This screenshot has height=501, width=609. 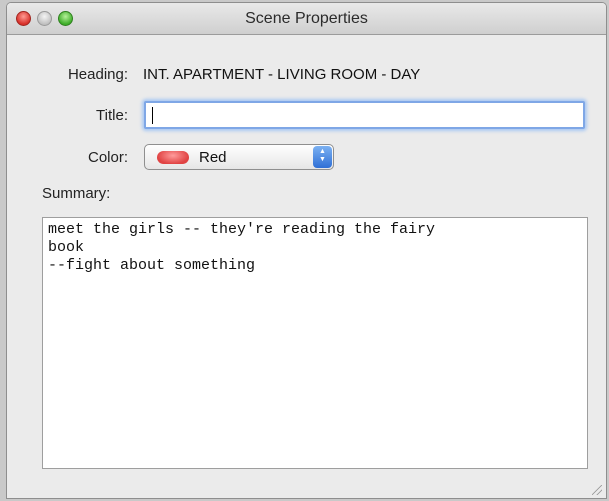 I want to click on color-select: Red ▲ ▼, so click(x=239, y=157).